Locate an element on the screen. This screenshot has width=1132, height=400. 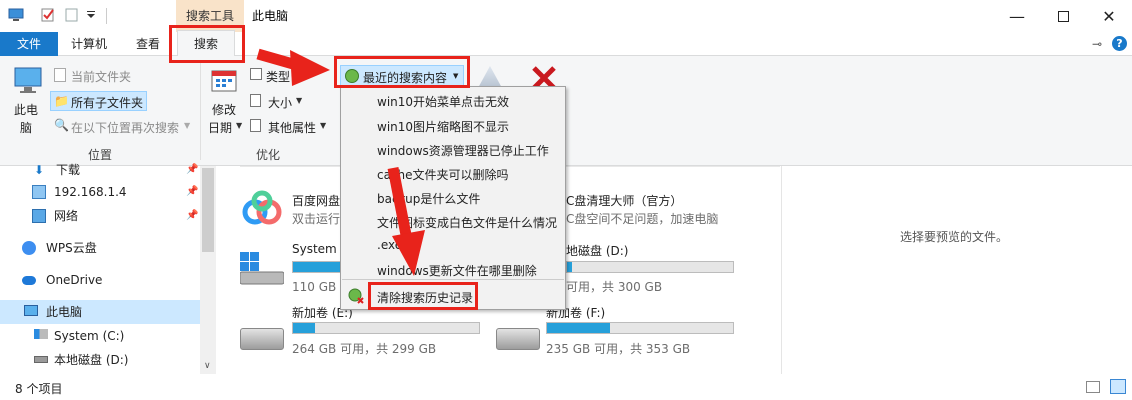
arrow-to-recent-searches is located at coordinates (293, 67).